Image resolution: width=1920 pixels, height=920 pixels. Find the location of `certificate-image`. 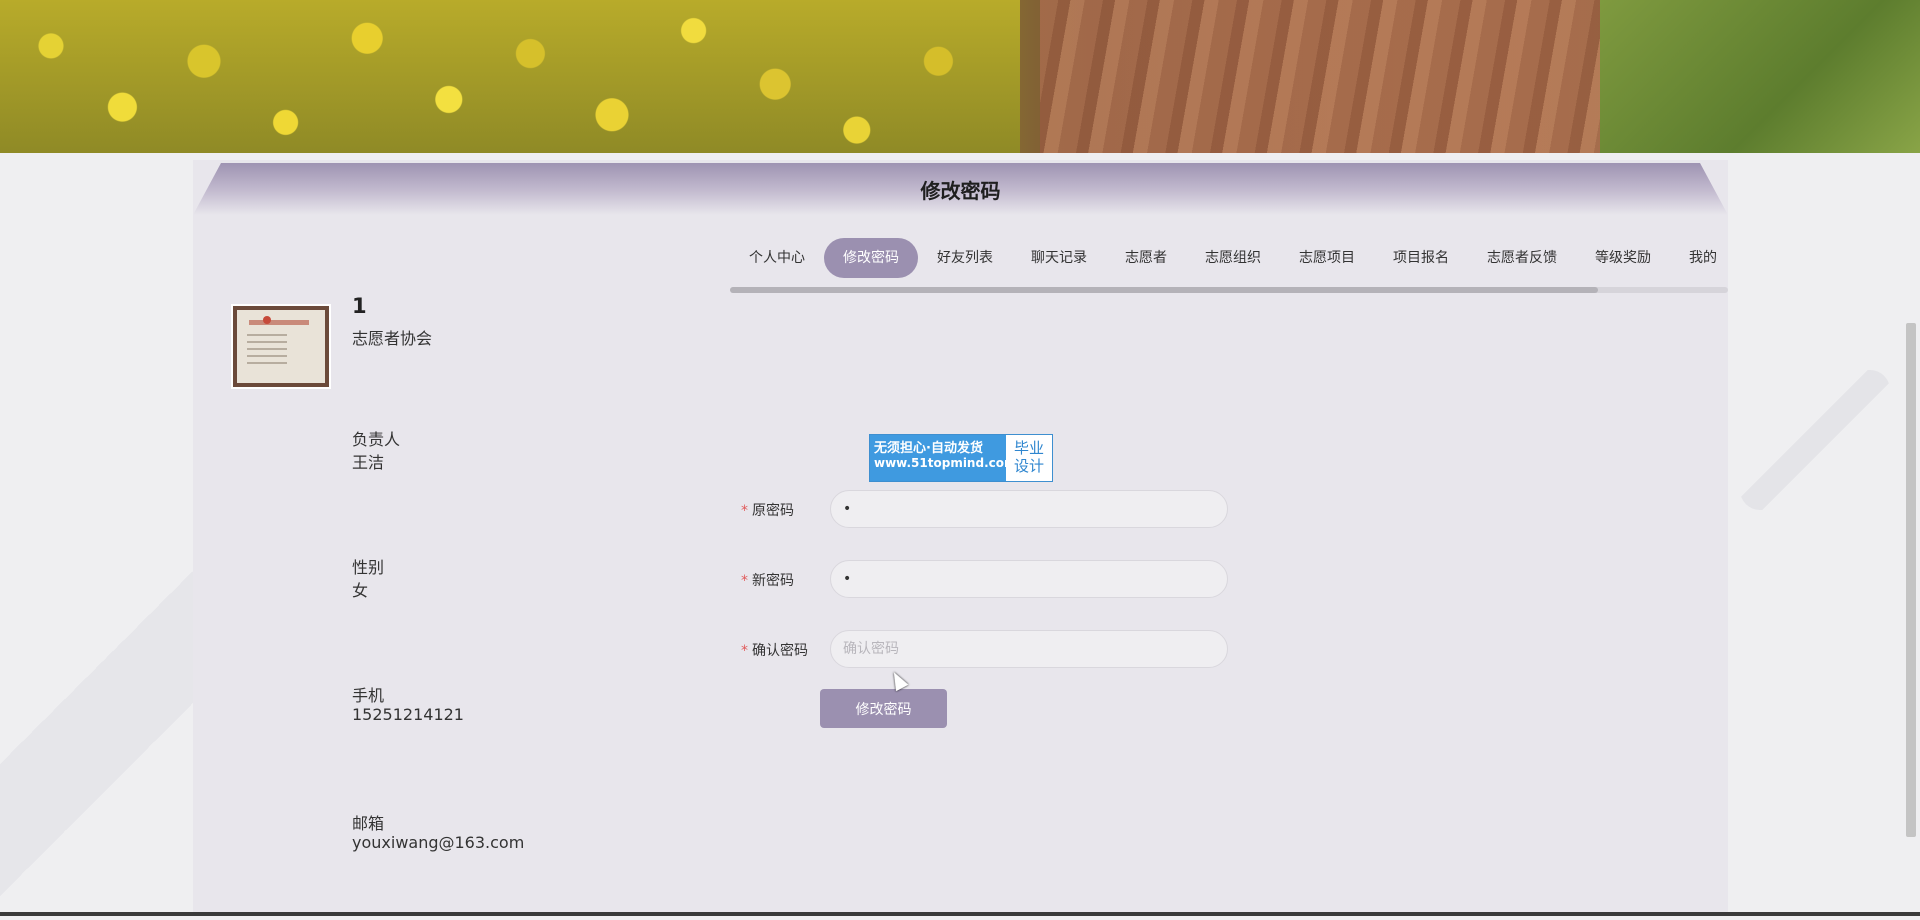

certificate-image is located at coordinates (281, 346).